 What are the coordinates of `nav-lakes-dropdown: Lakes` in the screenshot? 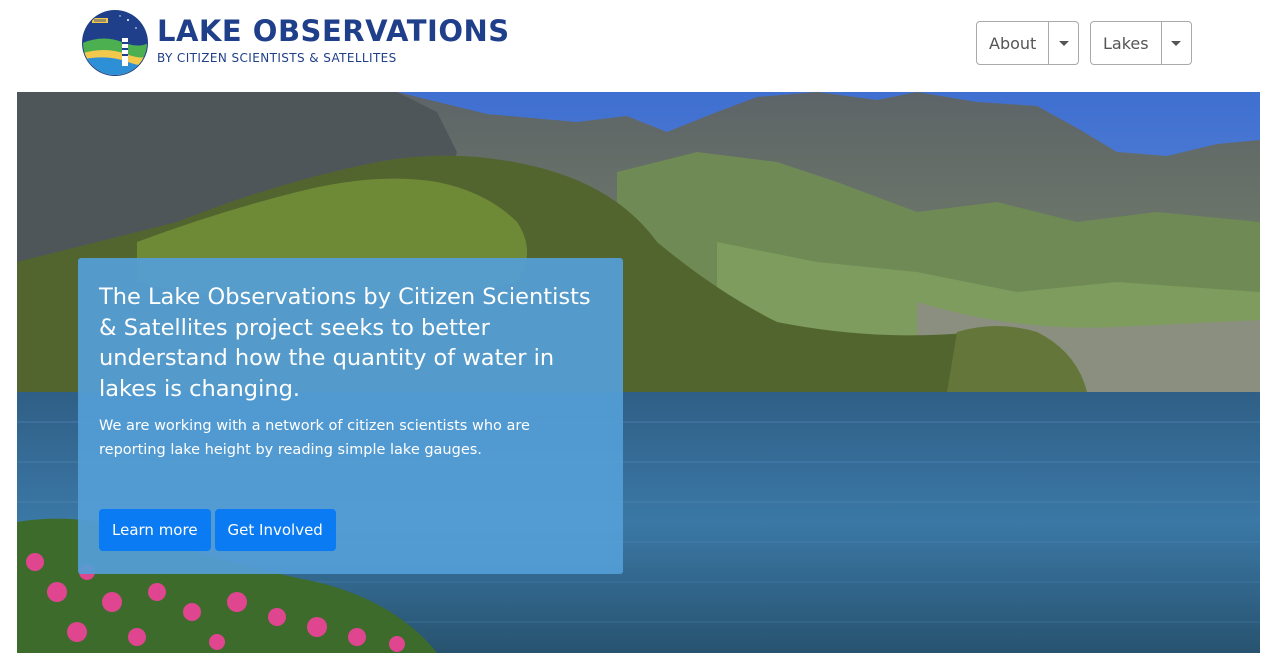 It's located at (1141, 43).